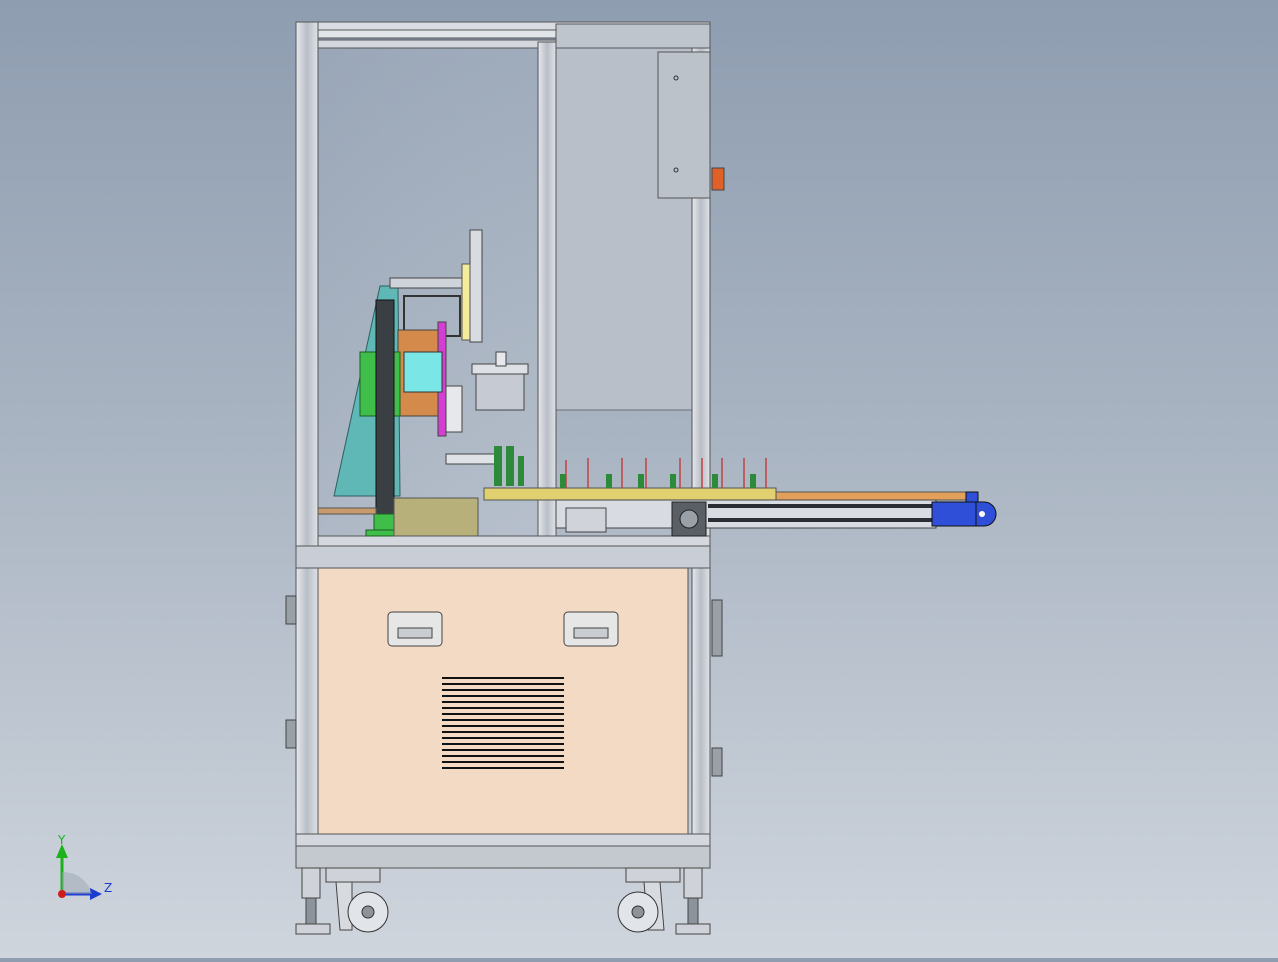 The width and height of the screenshot is (1278, 962). Describe the element at coordinates (503, 557) in the screenshot. I see `work-deck-base` at that location.